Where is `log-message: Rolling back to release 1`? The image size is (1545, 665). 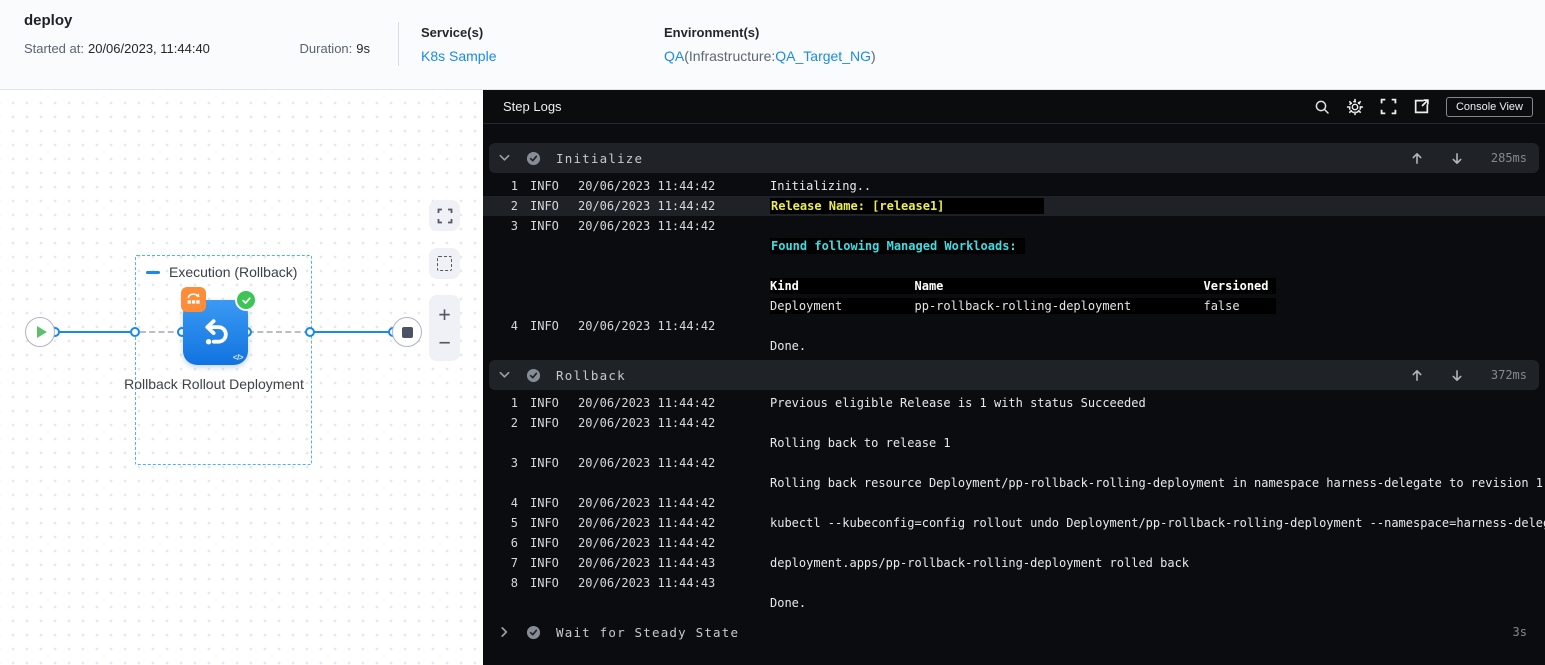 log-message: Rolling back to release 1 is located at coordinates (860, 443).